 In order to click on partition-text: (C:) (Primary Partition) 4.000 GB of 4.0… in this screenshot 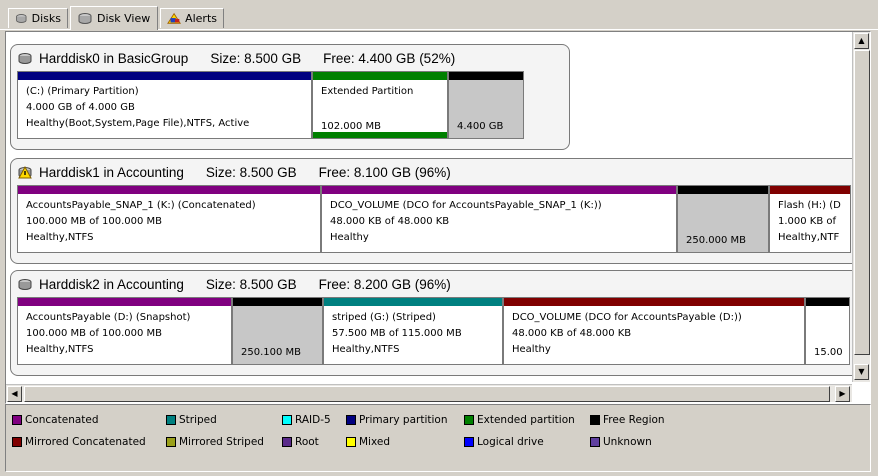, I will do `click(166, 108)`.